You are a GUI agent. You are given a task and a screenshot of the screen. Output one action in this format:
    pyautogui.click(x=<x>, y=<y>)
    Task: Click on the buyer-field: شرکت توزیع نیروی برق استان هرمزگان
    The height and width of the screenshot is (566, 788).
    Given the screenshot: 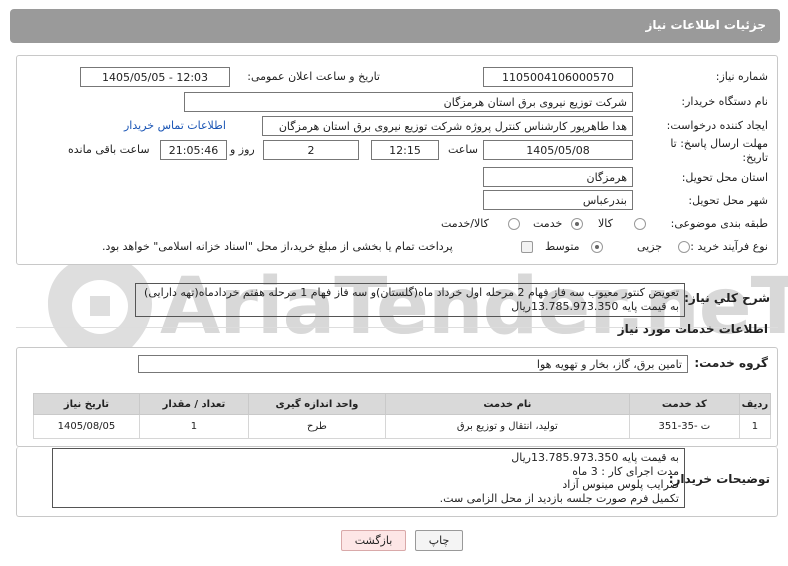 What is the action you would take?
    pyautogui.click(x=408, y=102)
    